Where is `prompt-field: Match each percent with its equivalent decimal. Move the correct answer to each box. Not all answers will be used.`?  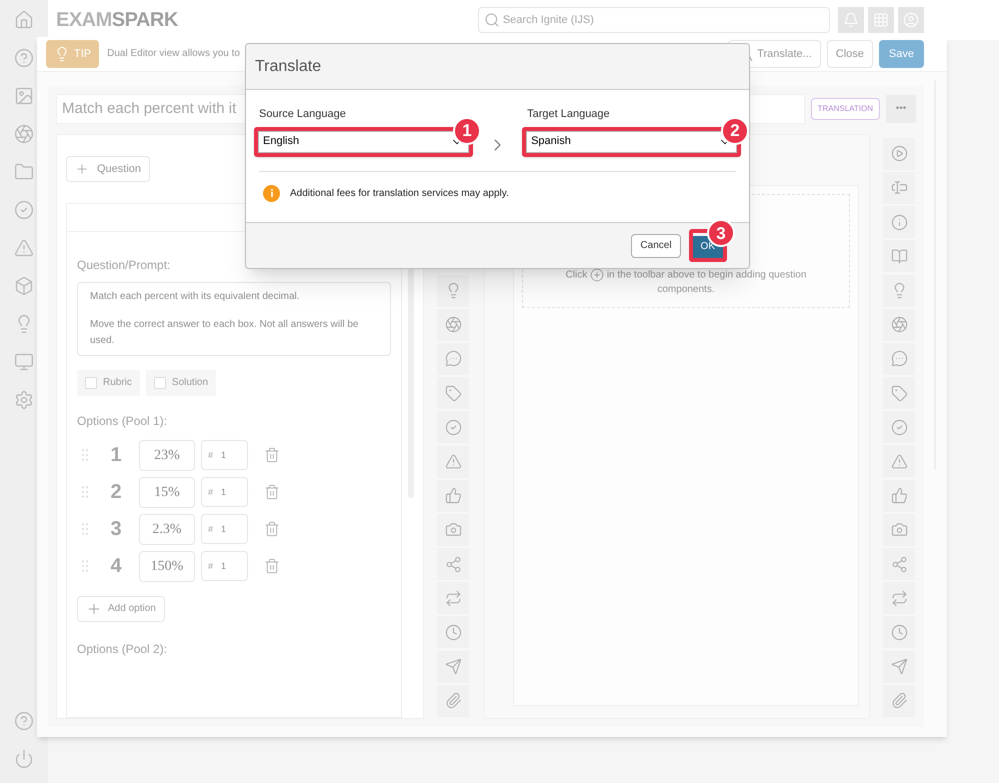 prompt-field: Match each percent with its equivalent decimal. Move the correct answer to each box. Not all answers will be used. is located at coordinates (234, 319).